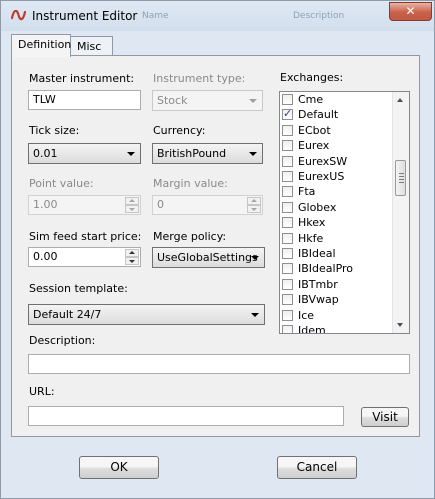 The image size is (435, 499). What do you see at coordinates (306, 315) in the screenshot?
I see `exchange-name: Ice` at bounding box center [306, 315].